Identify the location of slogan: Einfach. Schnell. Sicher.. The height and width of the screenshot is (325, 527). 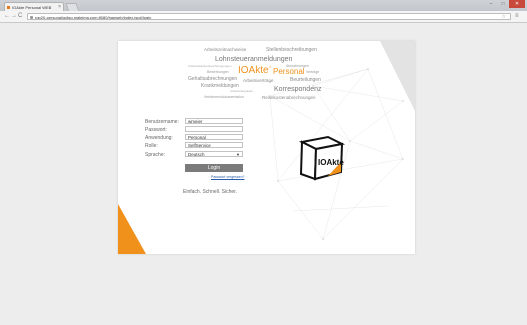
(210, 192).